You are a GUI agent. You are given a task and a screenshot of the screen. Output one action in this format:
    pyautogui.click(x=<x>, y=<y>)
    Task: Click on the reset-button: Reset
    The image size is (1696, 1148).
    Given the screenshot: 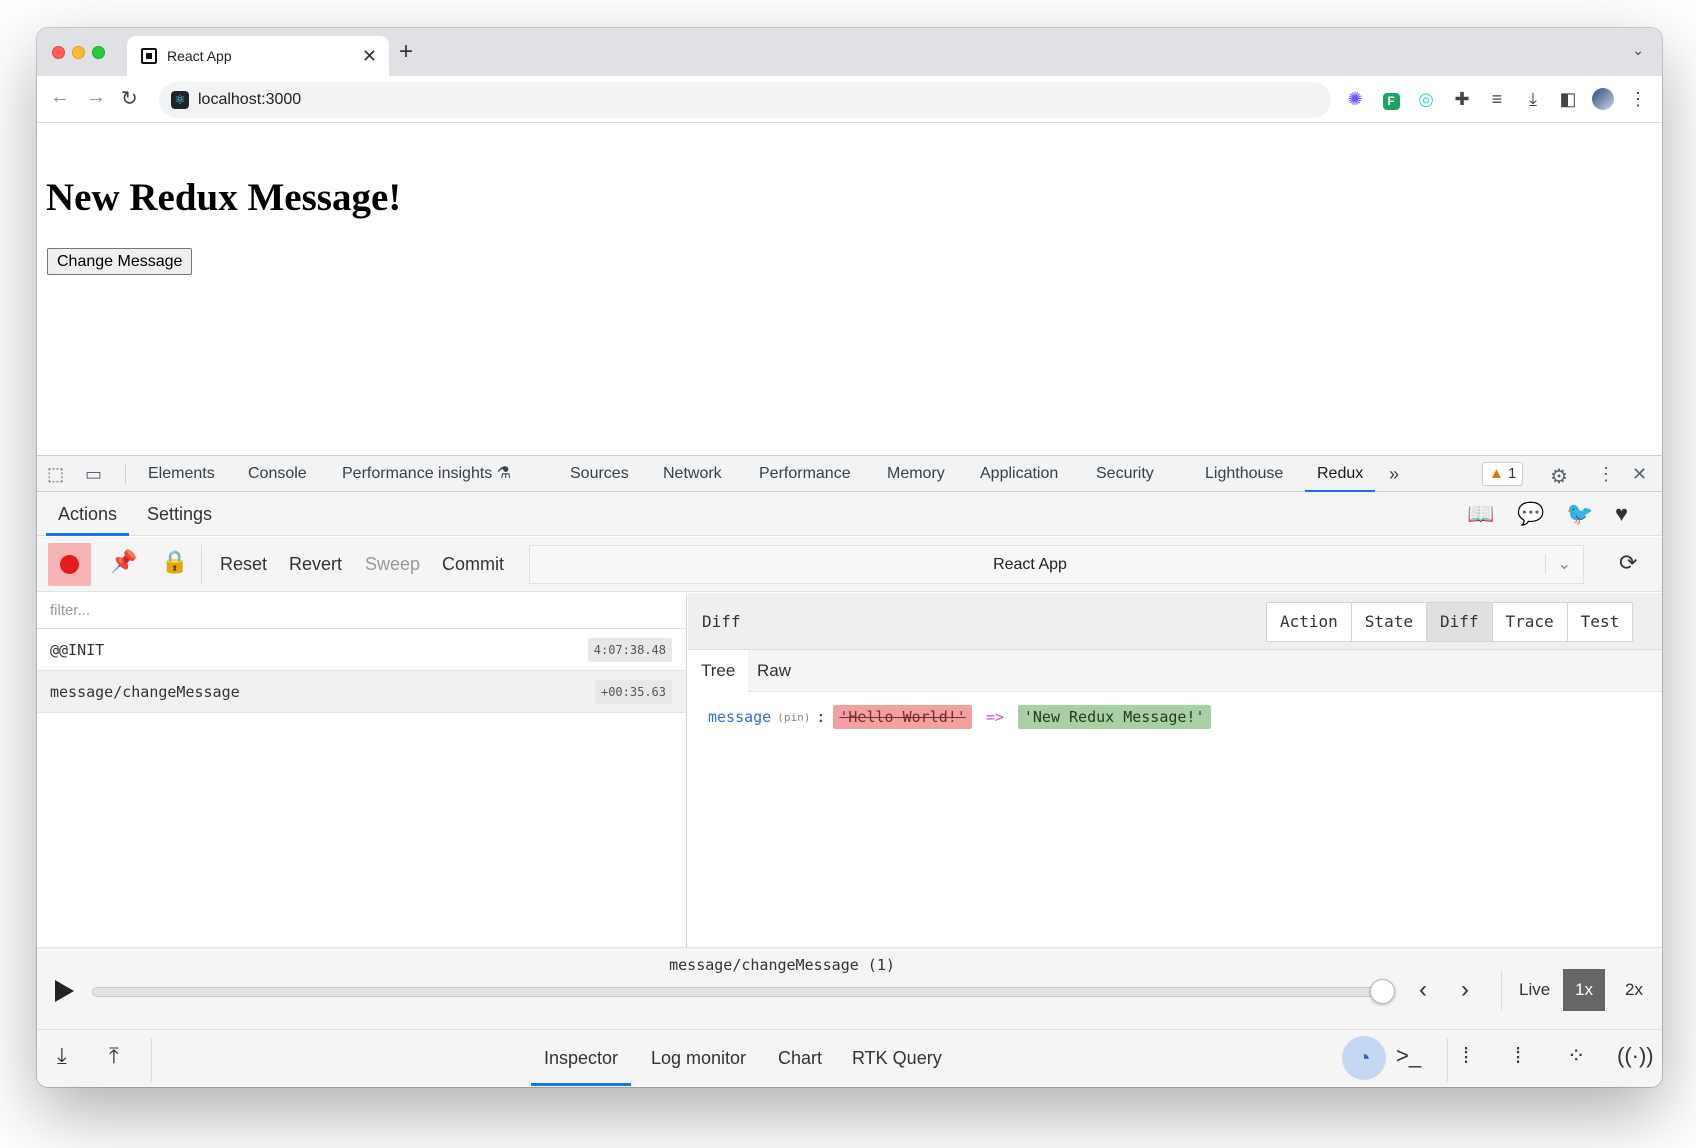 What is the action you would take?
    pyautogui.click(x=243, y=564)
    